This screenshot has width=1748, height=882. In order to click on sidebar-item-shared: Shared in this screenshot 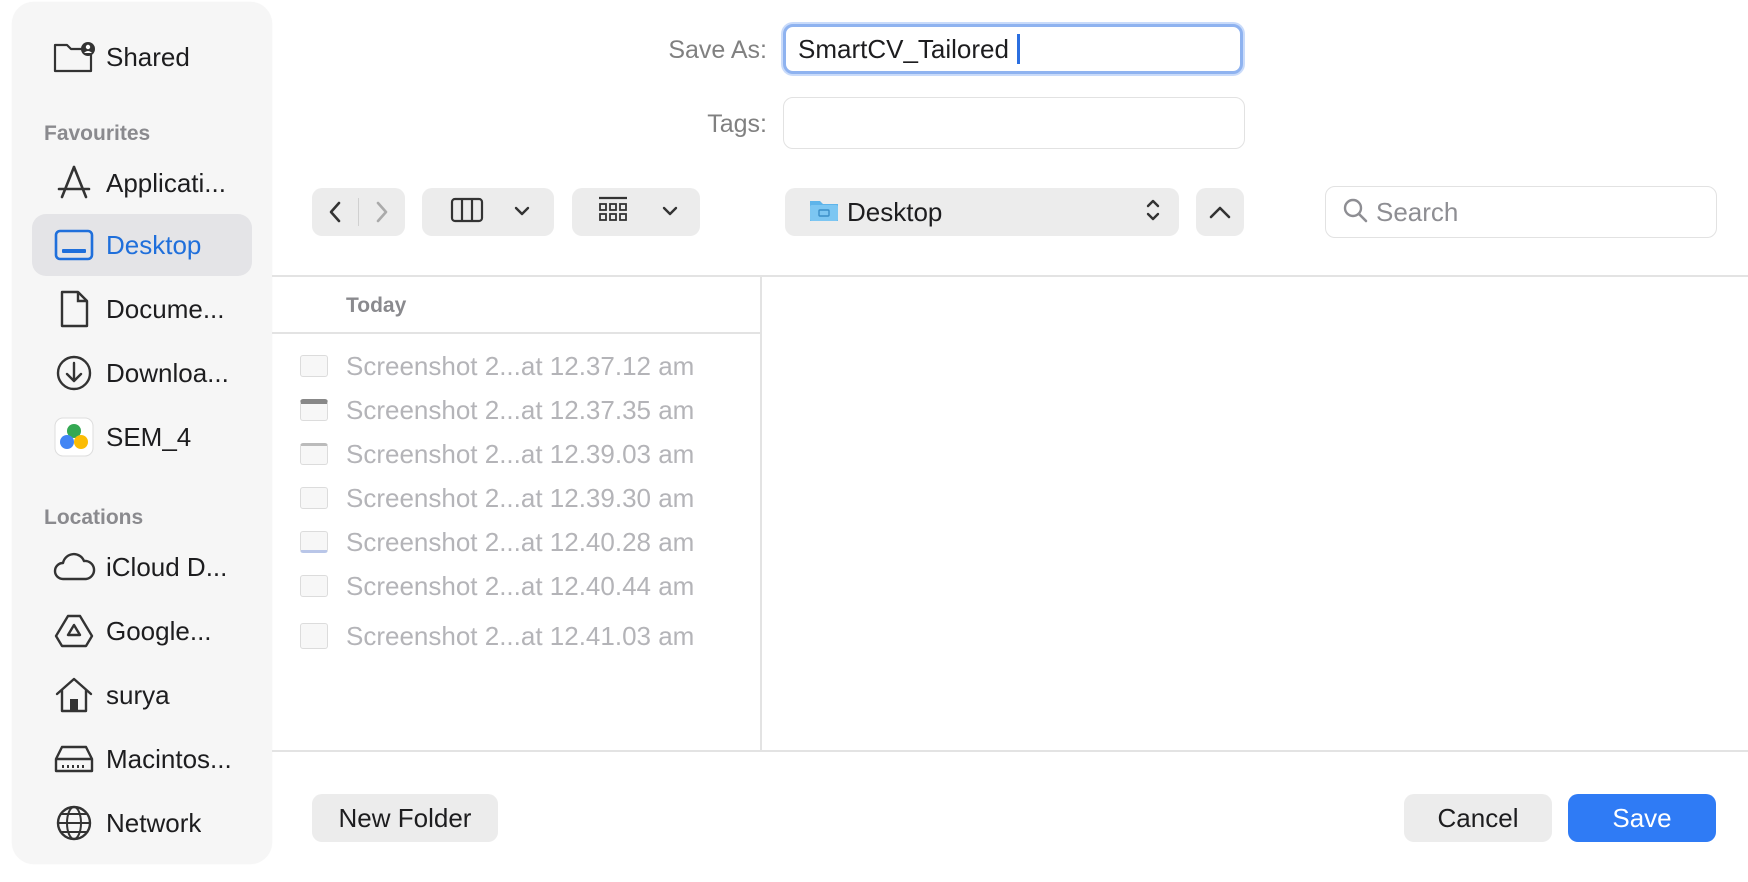, I will do `click(142, 57)`.